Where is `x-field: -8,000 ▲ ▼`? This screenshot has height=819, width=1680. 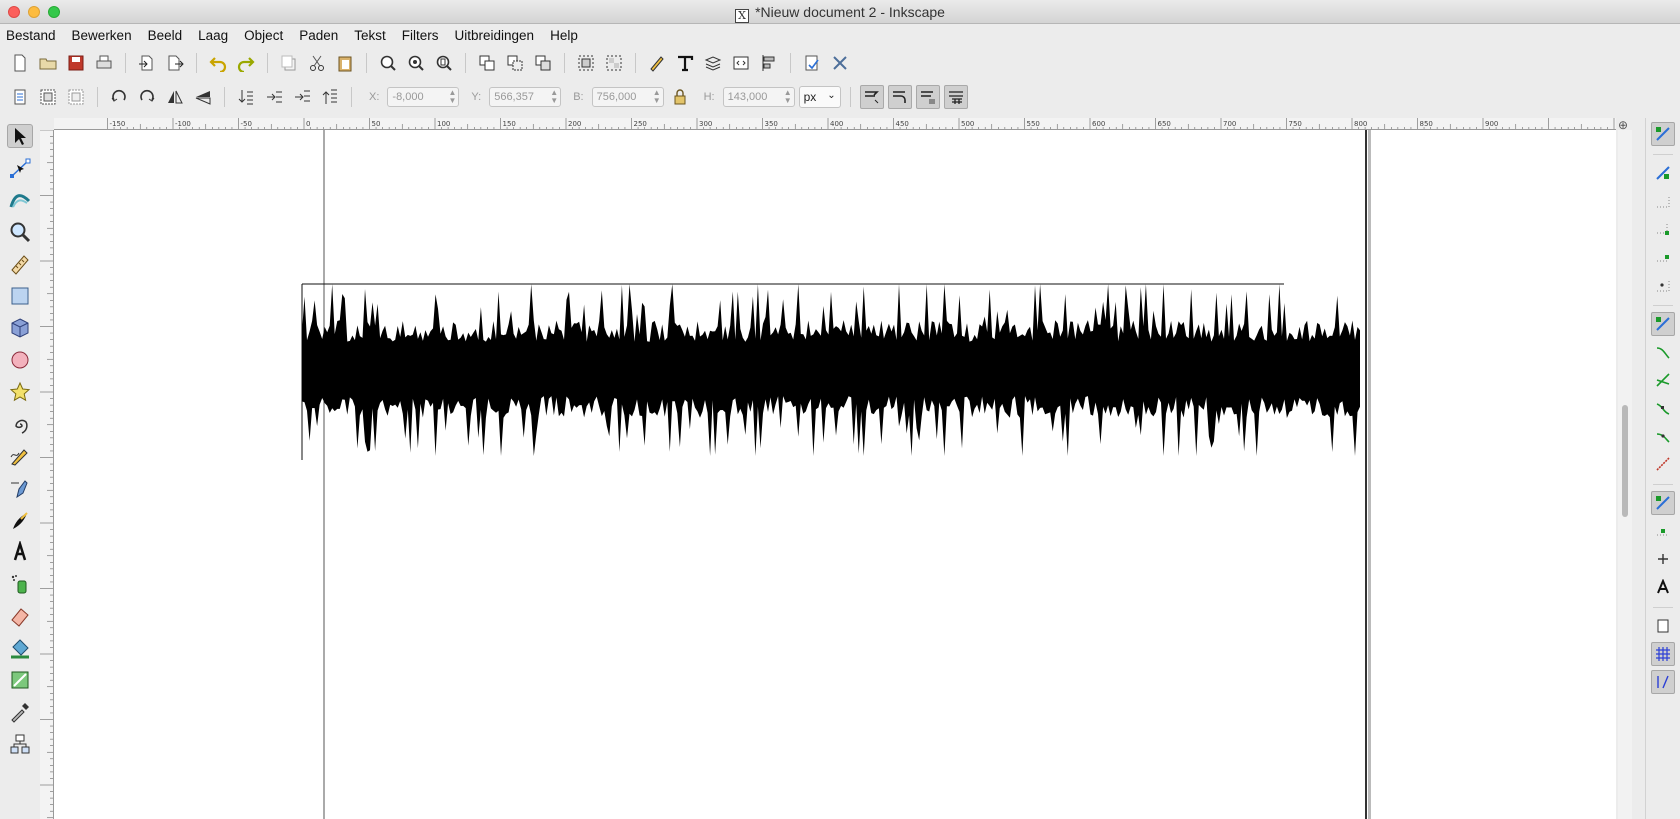 x-field: -8,000 ▲ ▼ is located at coordinates (423, 97).